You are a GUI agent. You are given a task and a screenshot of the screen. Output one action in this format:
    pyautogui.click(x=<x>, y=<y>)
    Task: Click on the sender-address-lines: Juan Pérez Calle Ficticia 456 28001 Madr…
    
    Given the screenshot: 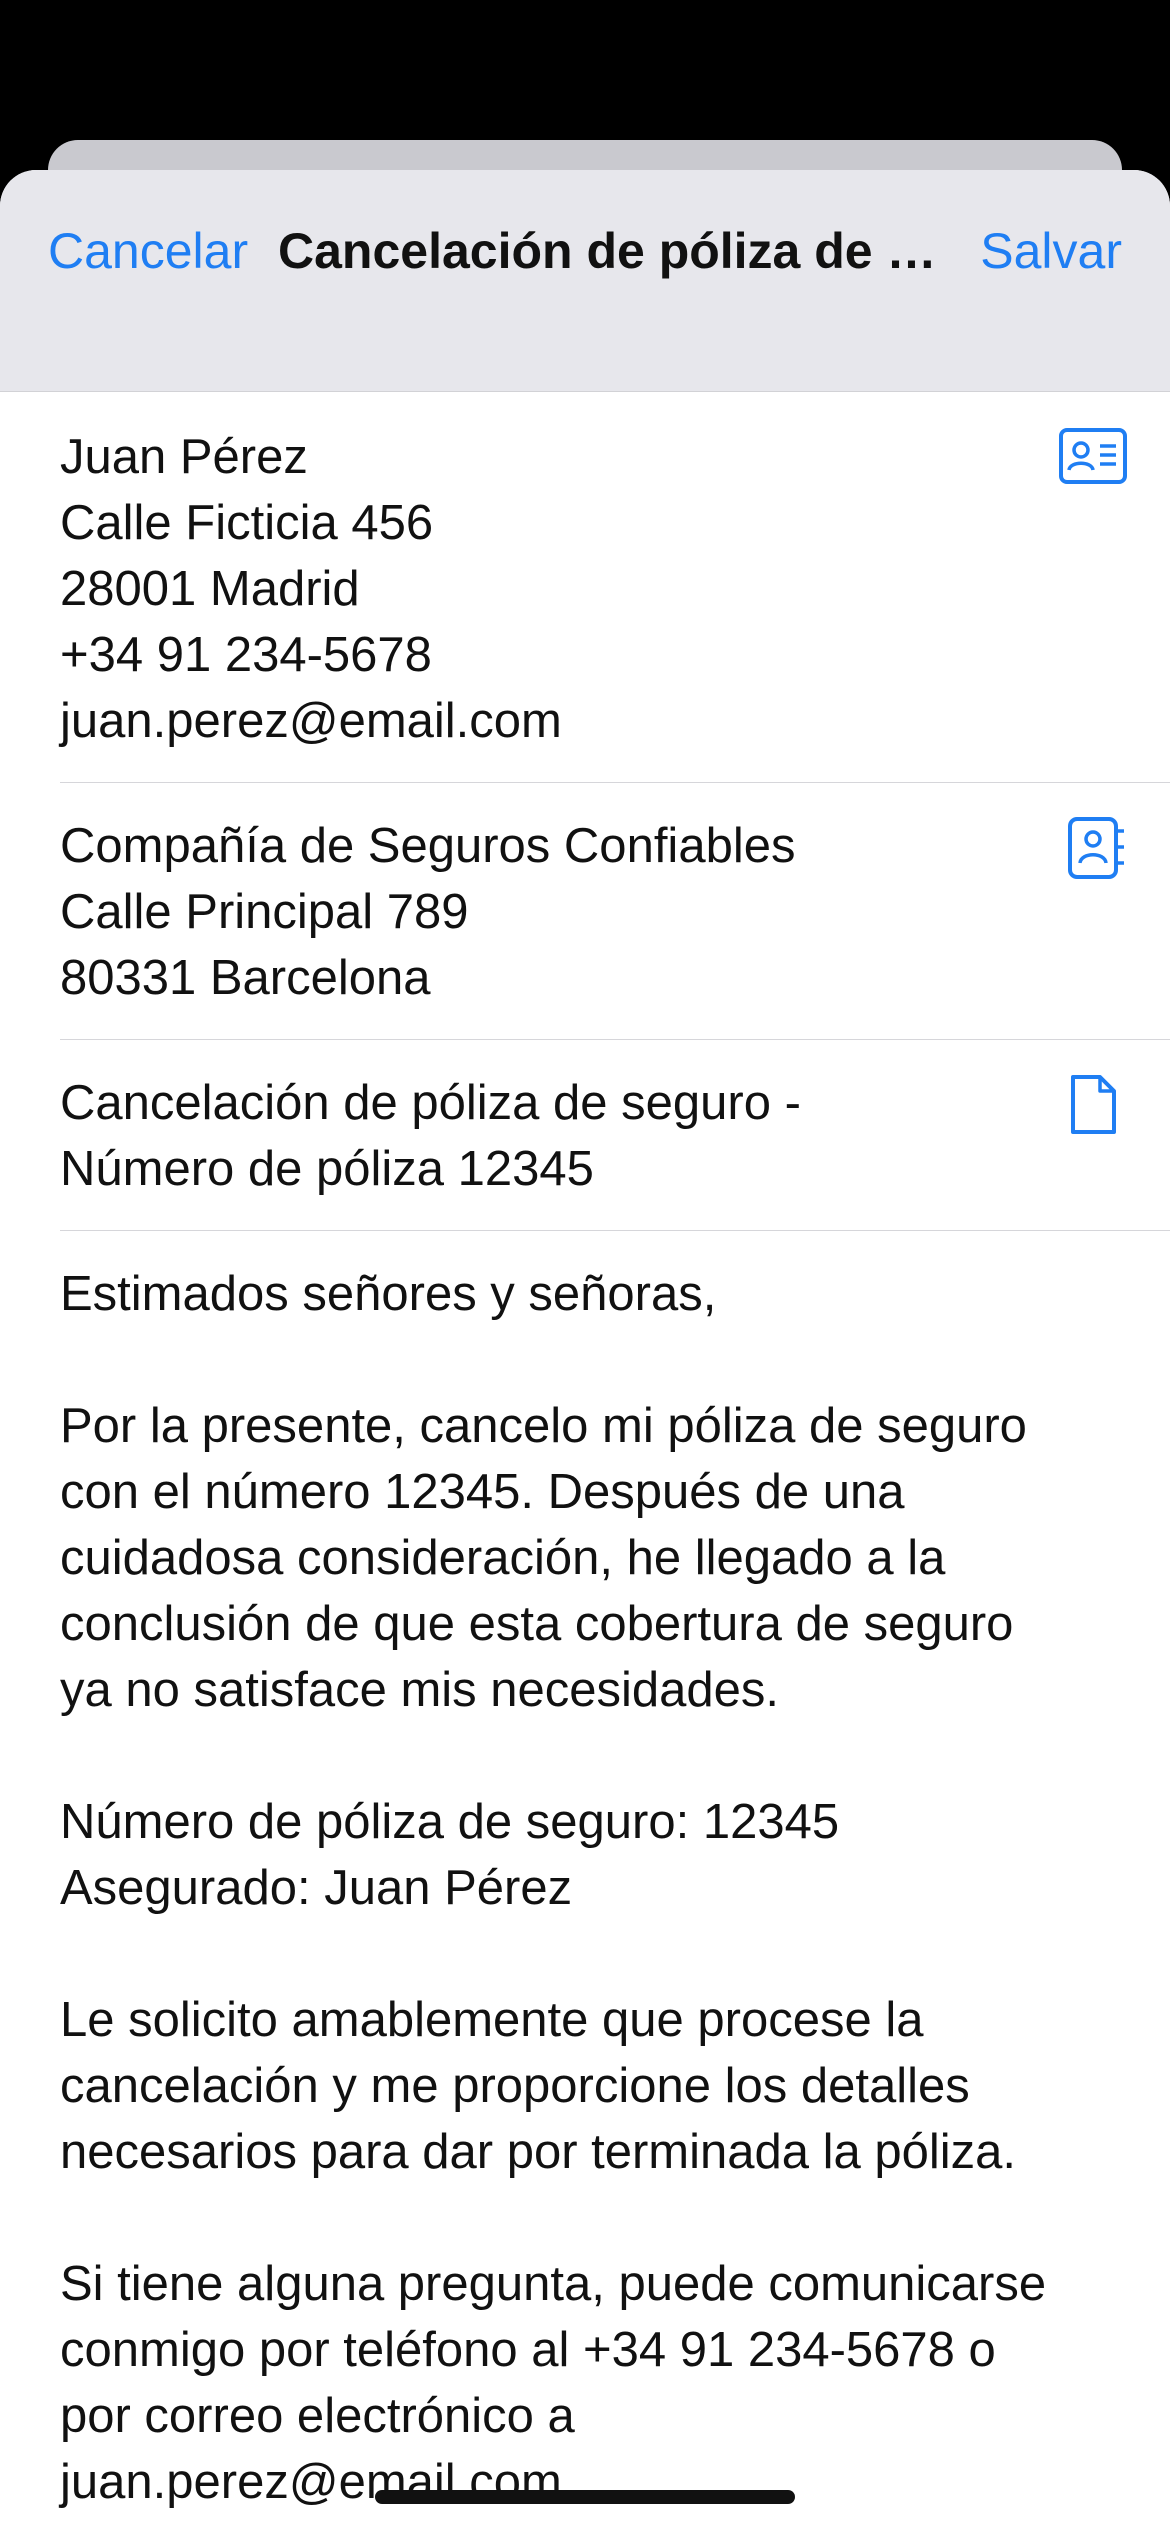 What is the action you would take?
    pyautogui.click(x=615, y=589)
    